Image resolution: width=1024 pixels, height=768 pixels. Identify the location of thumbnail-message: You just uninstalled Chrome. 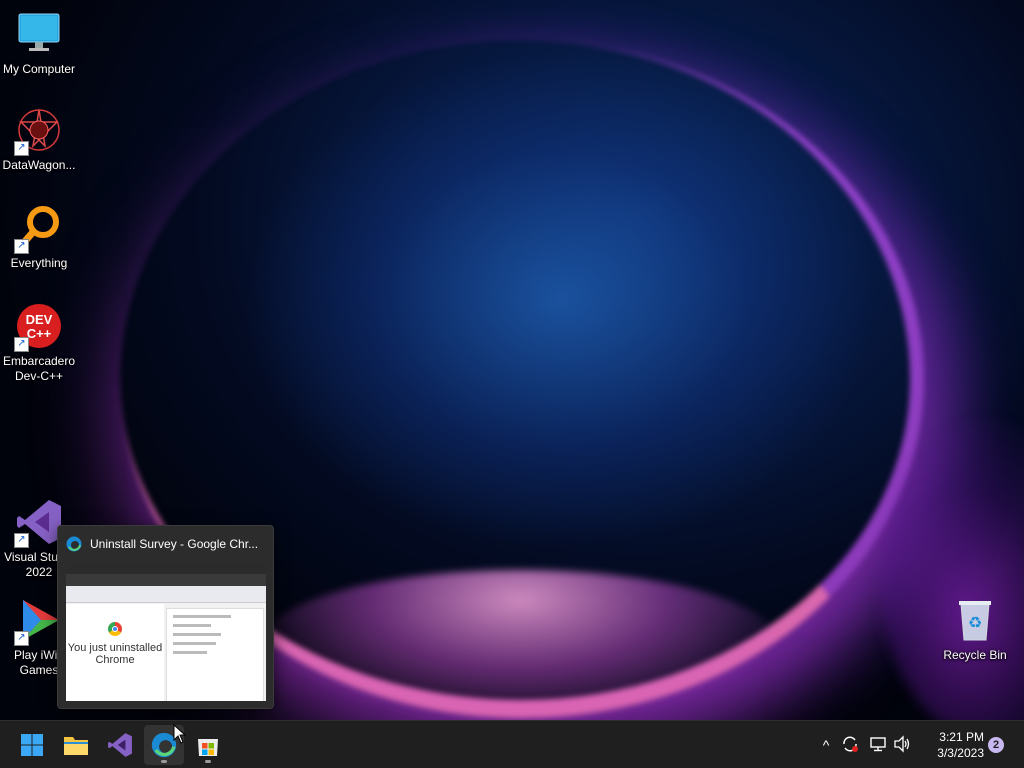
(115, 654).